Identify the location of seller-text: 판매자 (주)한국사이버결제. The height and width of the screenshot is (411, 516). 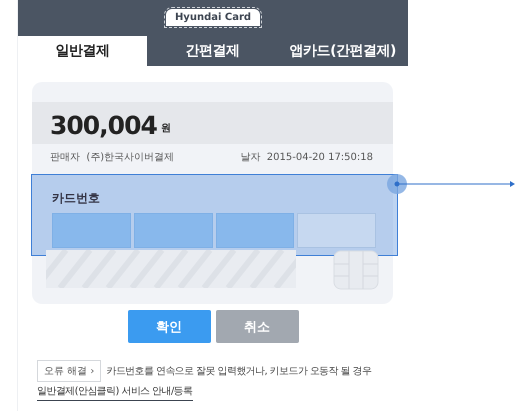
(112, 158).